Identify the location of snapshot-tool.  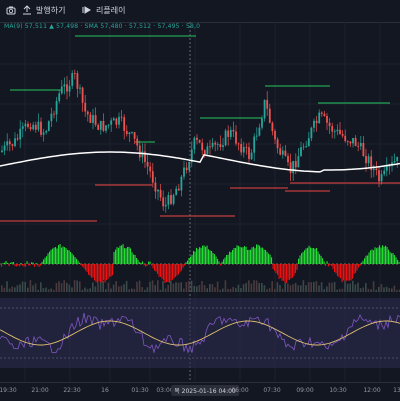
(11, 10).